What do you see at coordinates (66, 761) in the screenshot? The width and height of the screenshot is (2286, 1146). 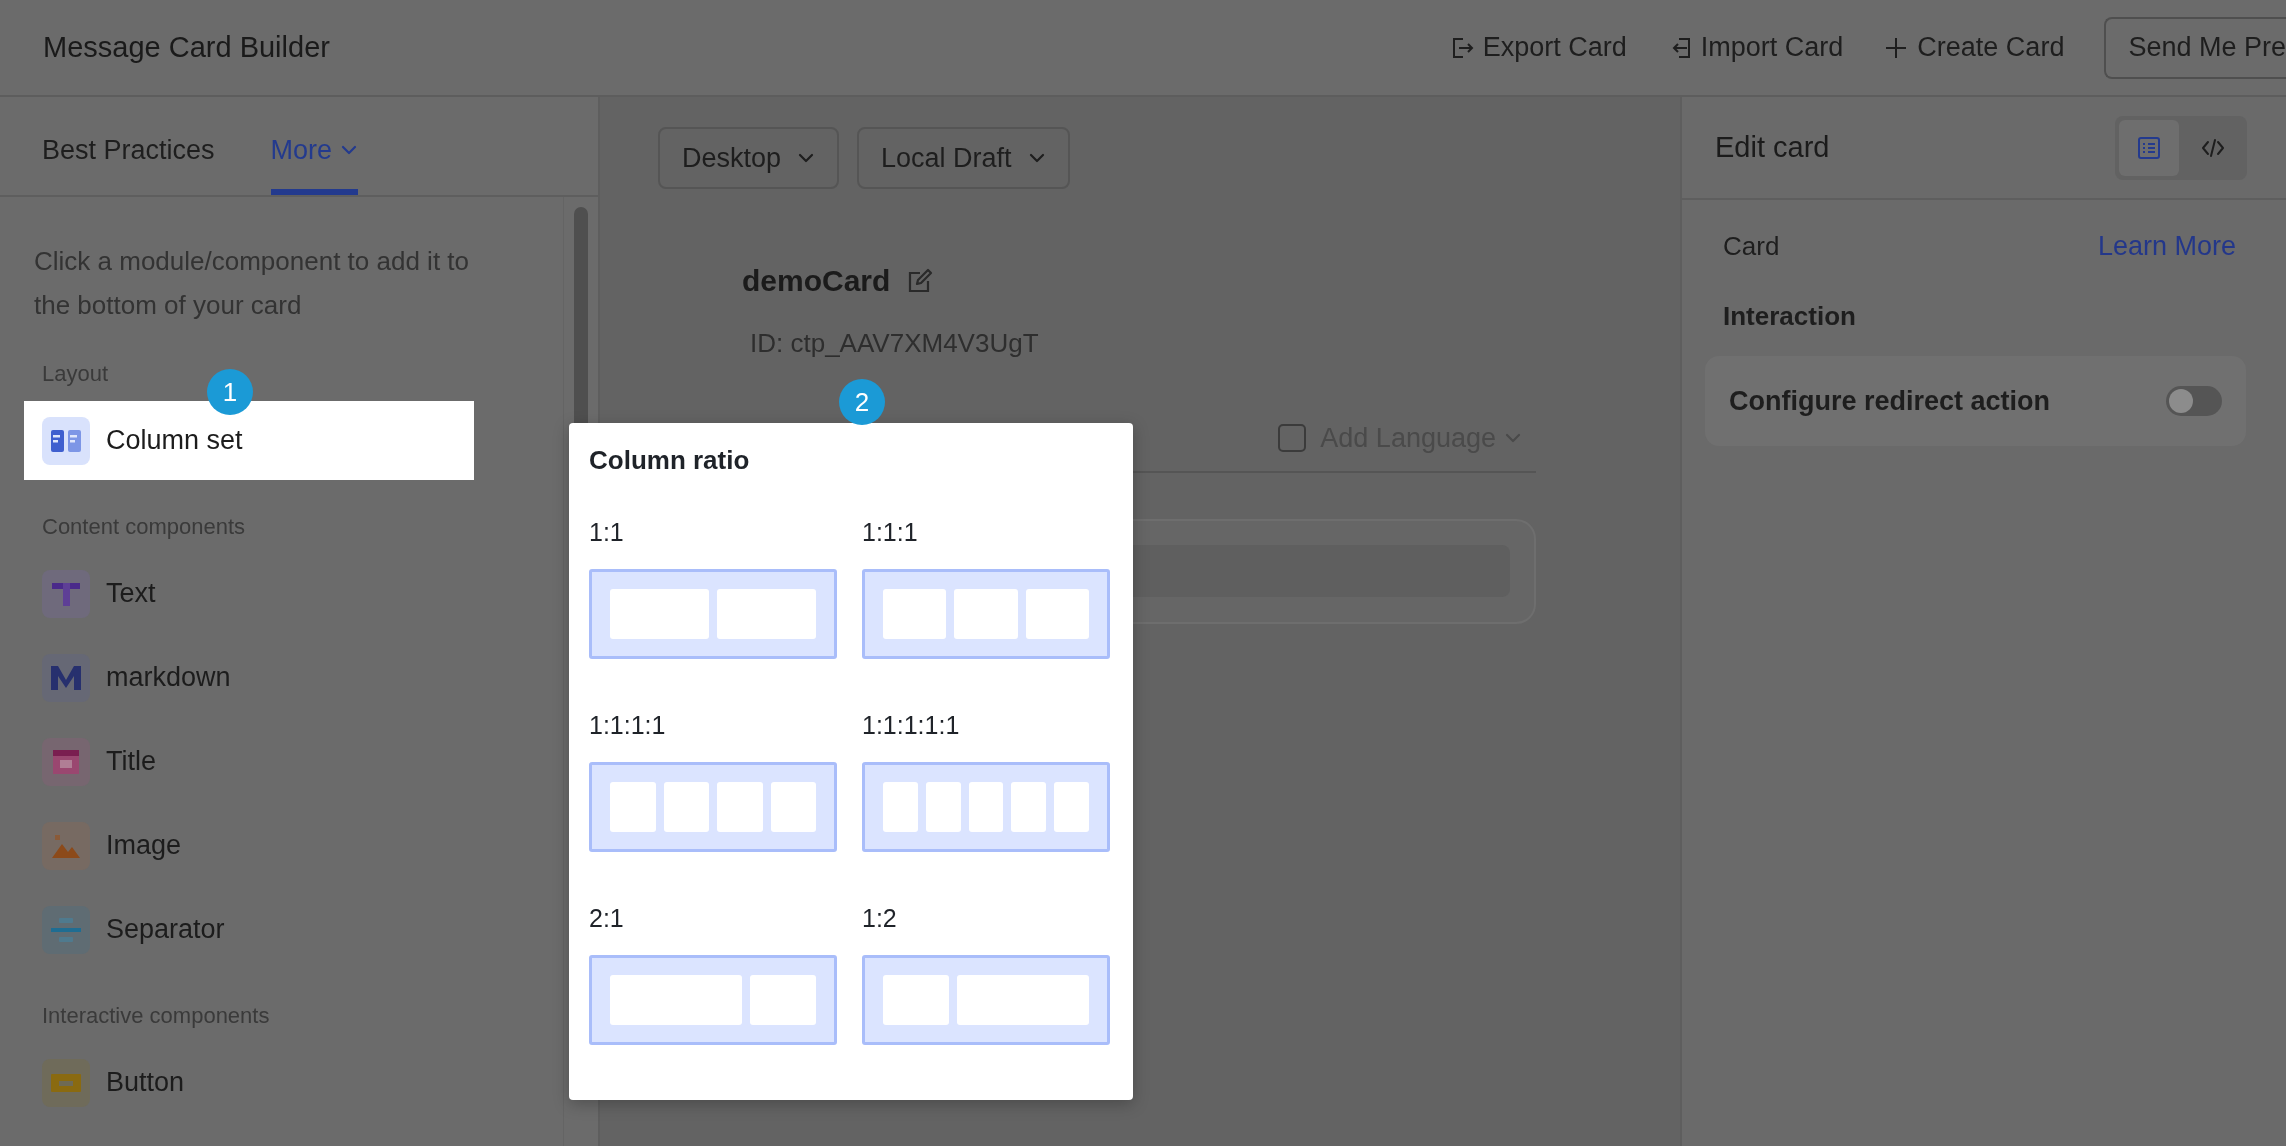 I see `title-block-icon` at bounding box center [66, 761].